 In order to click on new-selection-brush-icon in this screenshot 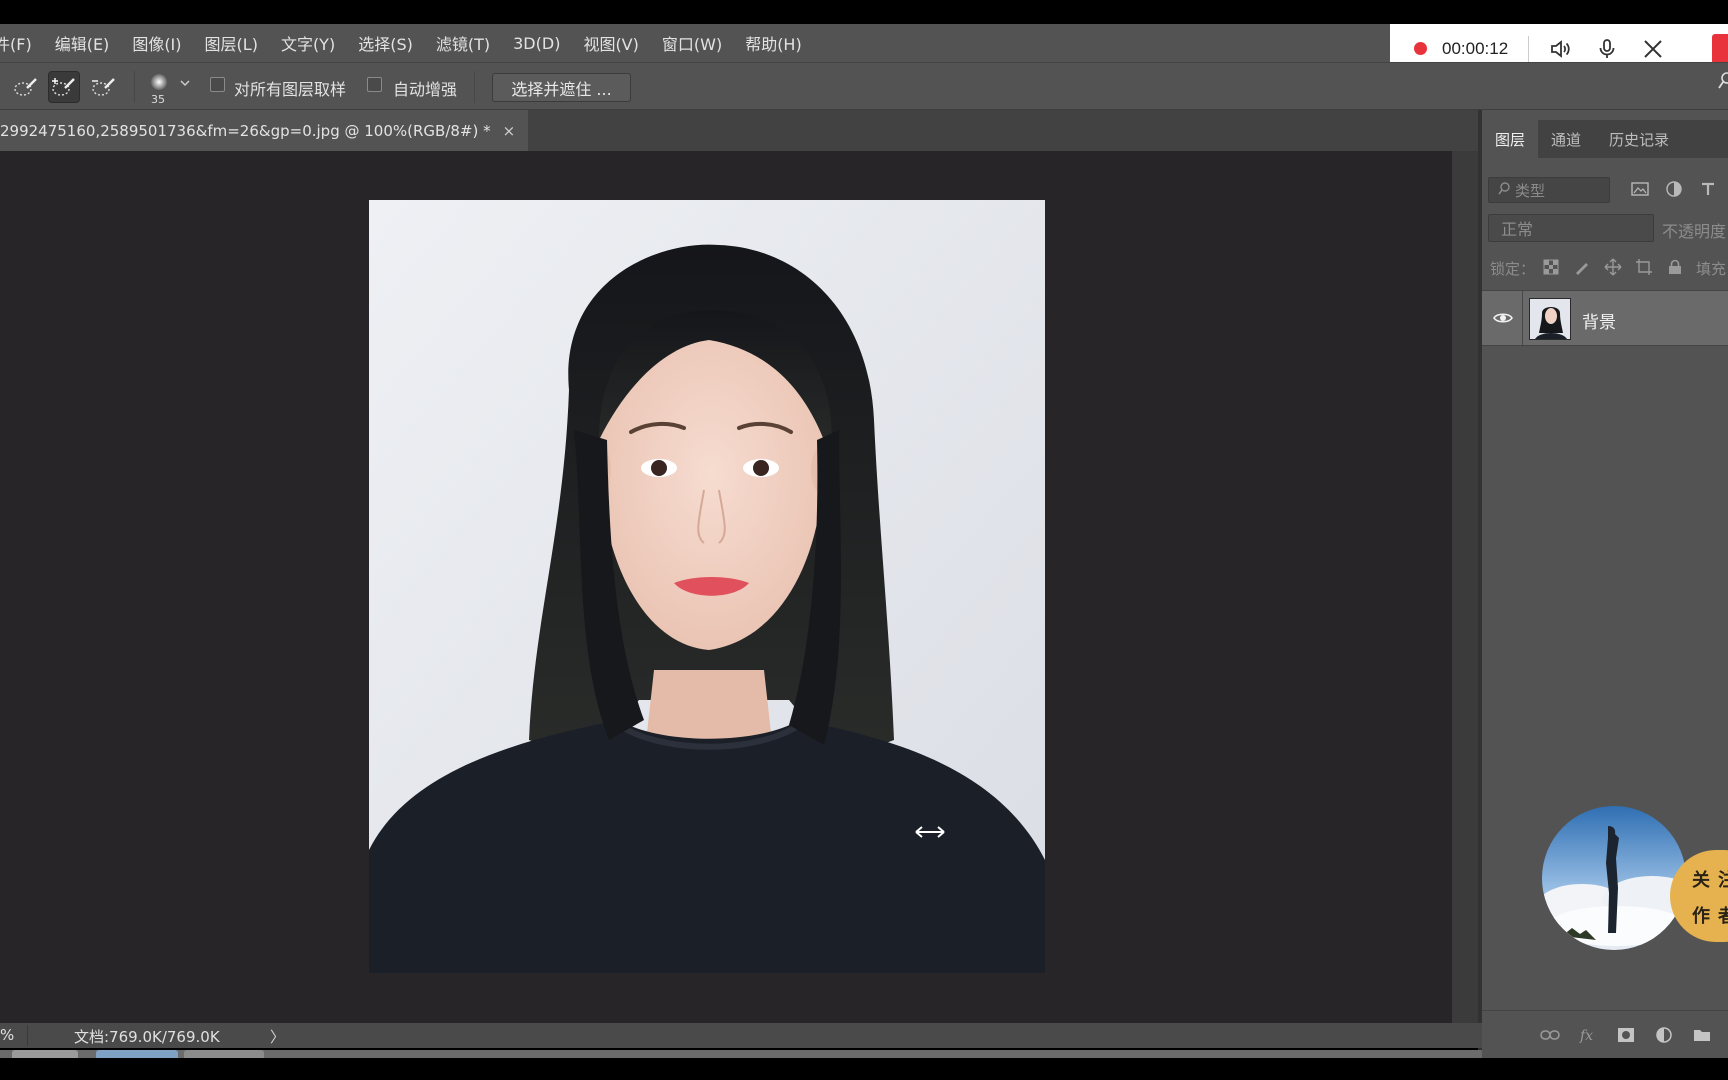, I will do `click(26, 87)`.